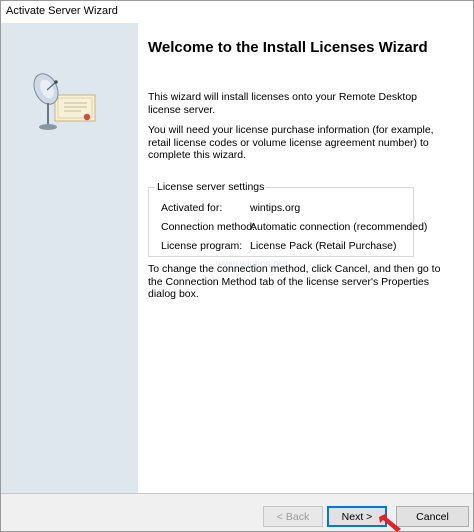 The width and height of the screenshot is (474, 532). What do you see at coordinates (64, 101) in the screenshot?
I see `satellite-dish-certificate-icon` at bounding box center [64, 101].